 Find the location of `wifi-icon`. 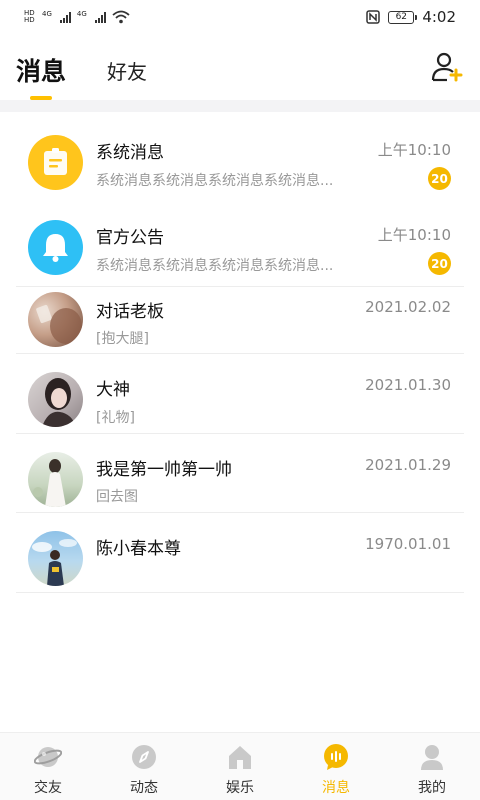

wifi-icon is located at coordinates (121, 17).